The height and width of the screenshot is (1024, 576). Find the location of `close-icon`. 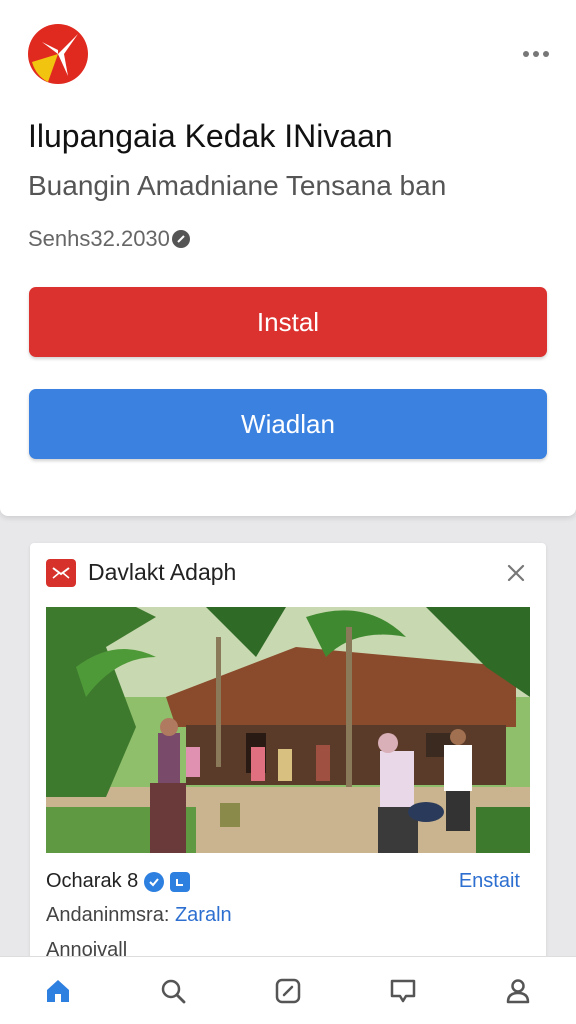

close-icon is located at coordinates (516, 573).